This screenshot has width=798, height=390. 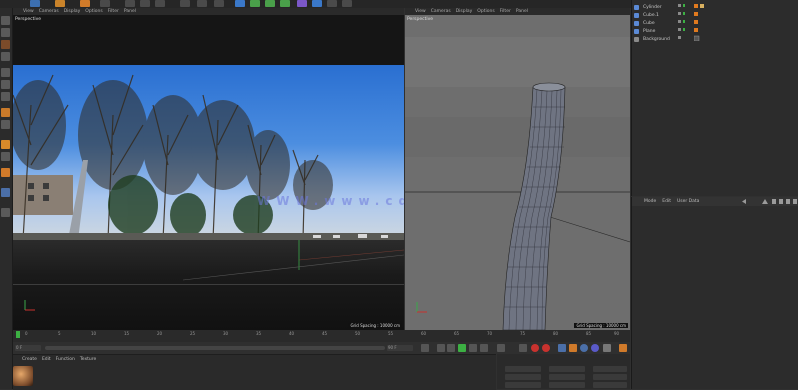 I want to click on menu-create: Create, so click(x=29, y=359).